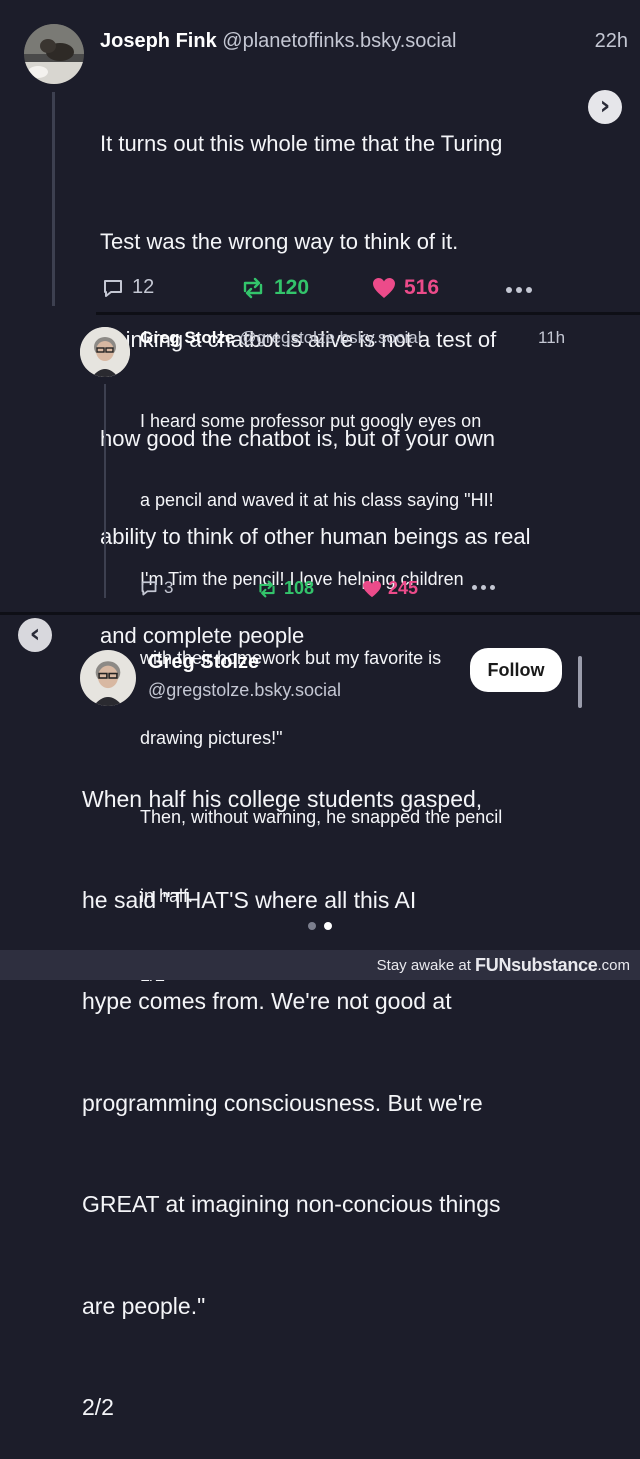  What do you see at coordinates (279, 241) in the screenshot?
I see `post-text-line: Test was the wrong way to think of it.` at bounding box center [279, 241].